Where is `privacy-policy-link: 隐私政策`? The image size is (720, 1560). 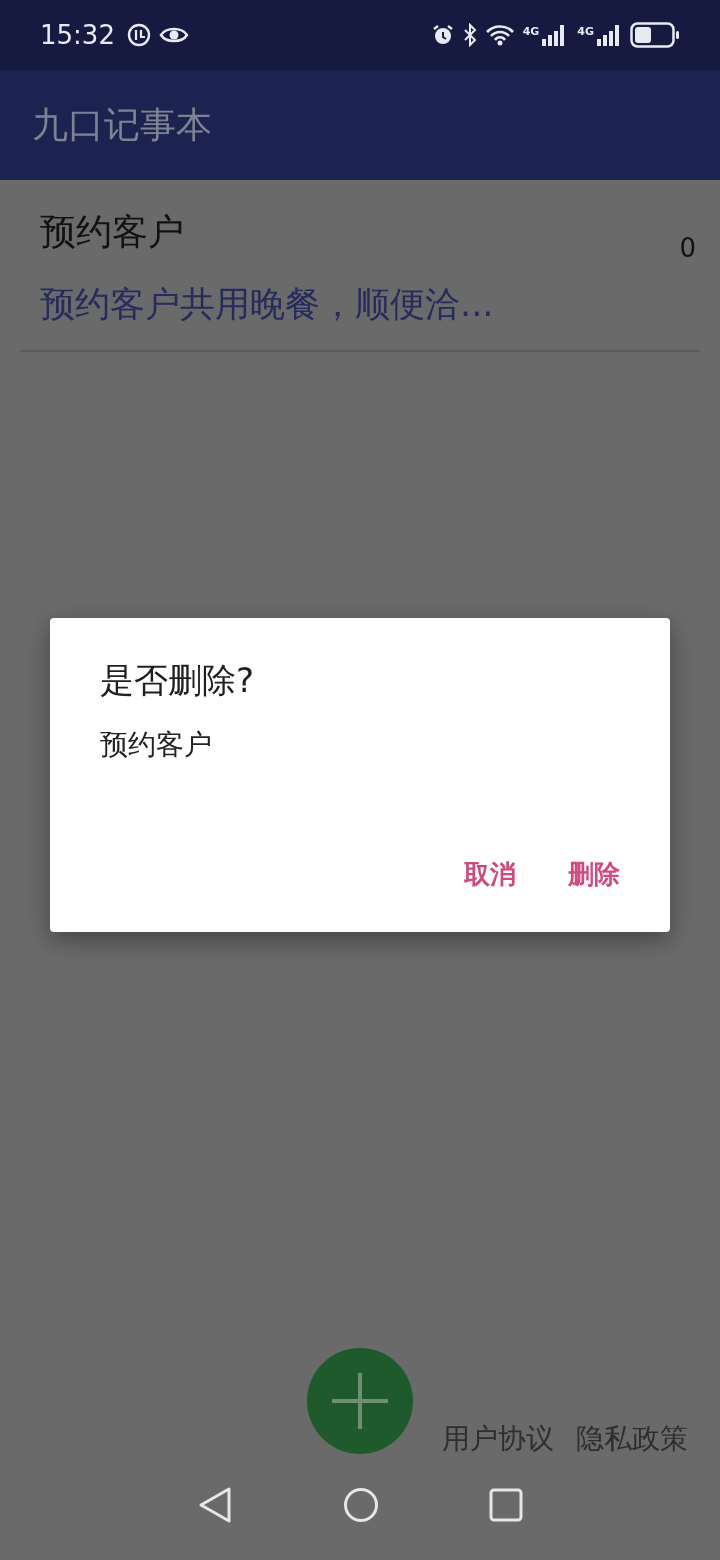 privacy-policy-link: 隐私政策 is located at coordinates (632, 1439).